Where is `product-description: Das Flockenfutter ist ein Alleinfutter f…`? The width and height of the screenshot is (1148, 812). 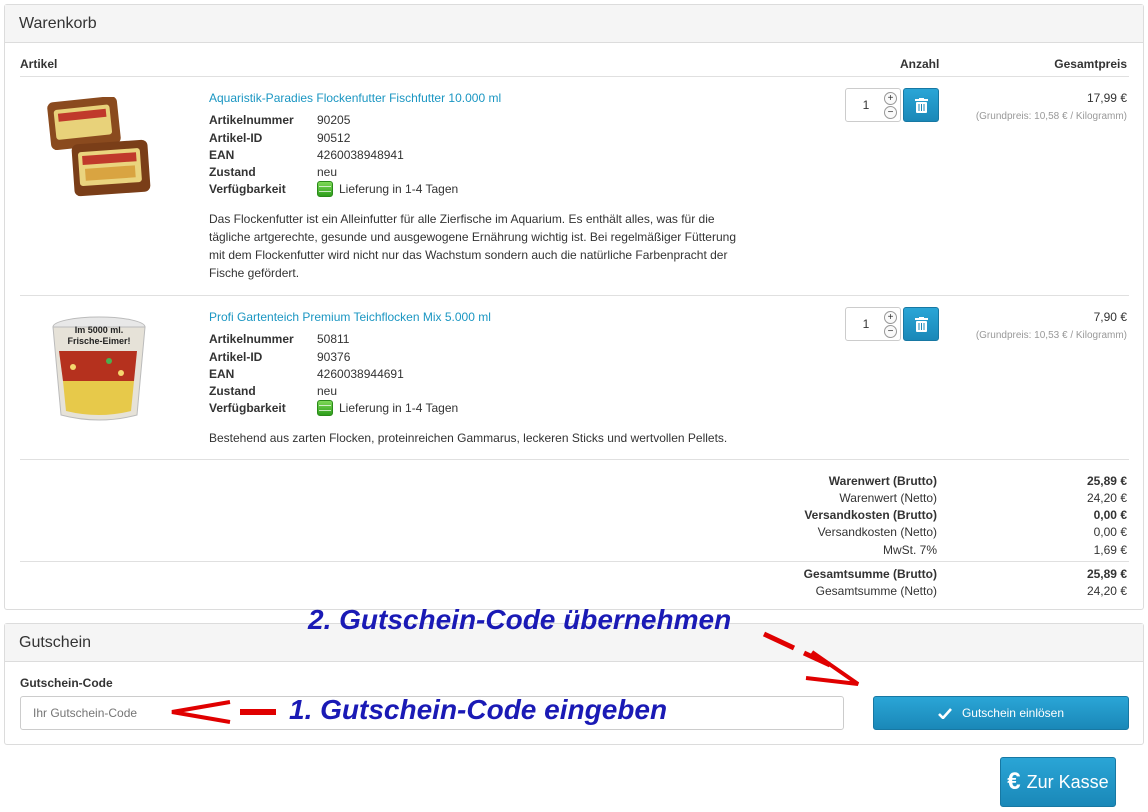
product-description: Das Flockenfutter ist ein Alleinfutter f… is located at coordinates (472, 246).